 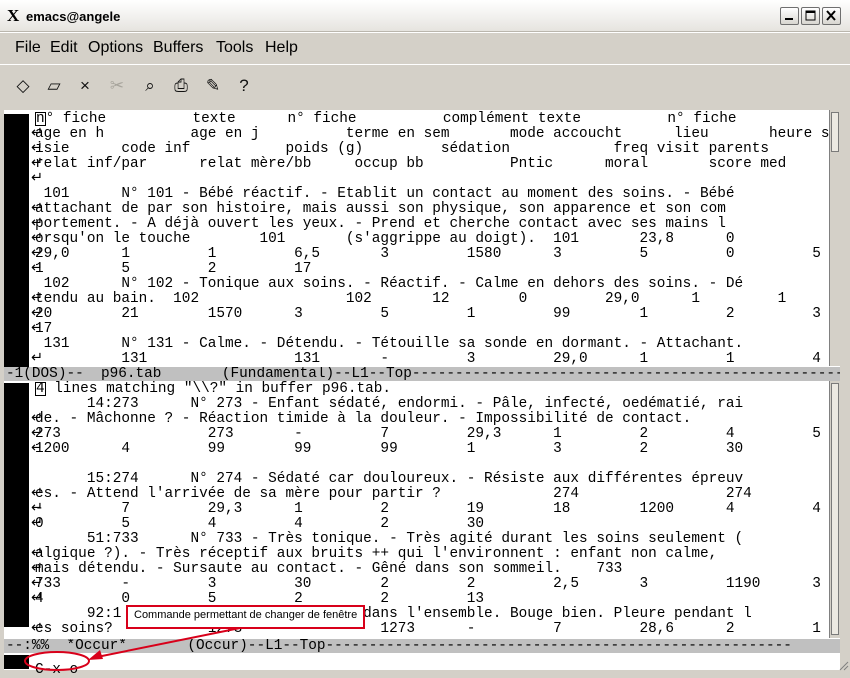 I want to click on annotation-arrow-head, so click(x=95, y=655).